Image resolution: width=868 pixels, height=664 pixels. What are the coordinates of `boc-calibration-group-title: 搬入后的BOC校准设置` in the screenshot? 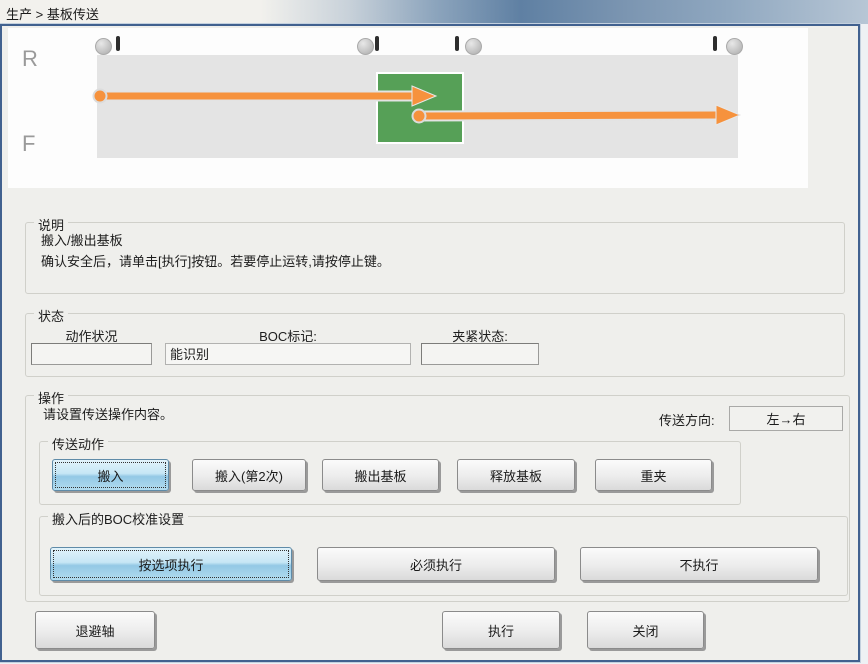 It's located at (118, 518).